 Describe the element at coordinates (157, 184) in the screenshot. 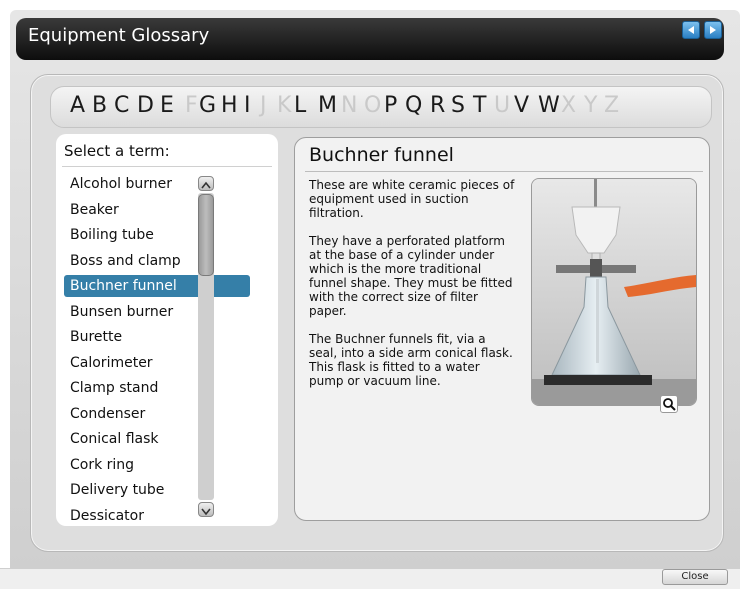

I see `term-list-item: Alcohol burner` at that location.